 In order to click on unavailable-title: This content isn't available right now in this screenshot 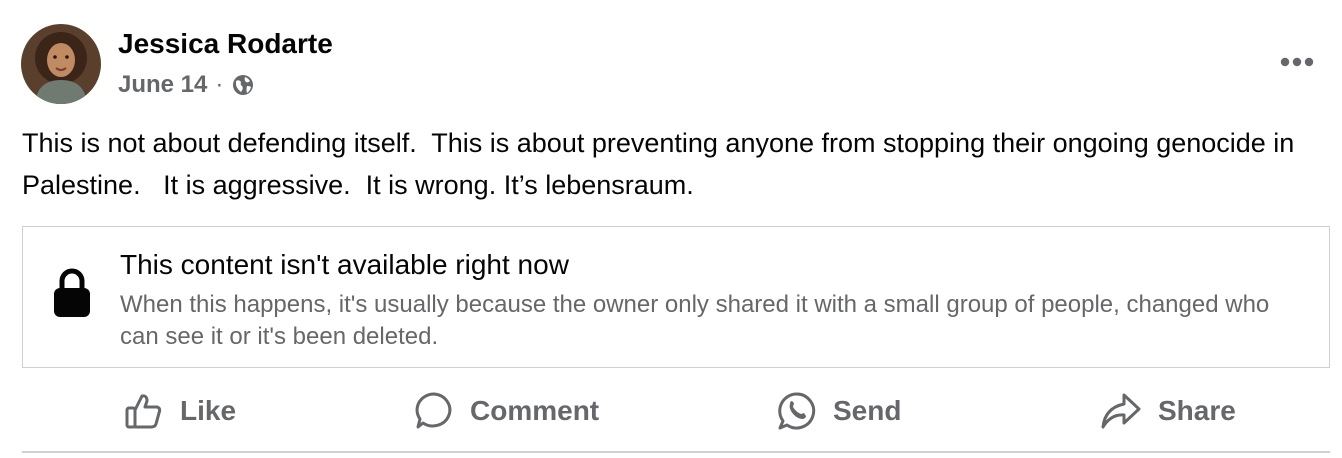, I will do `click(344, 264)`.